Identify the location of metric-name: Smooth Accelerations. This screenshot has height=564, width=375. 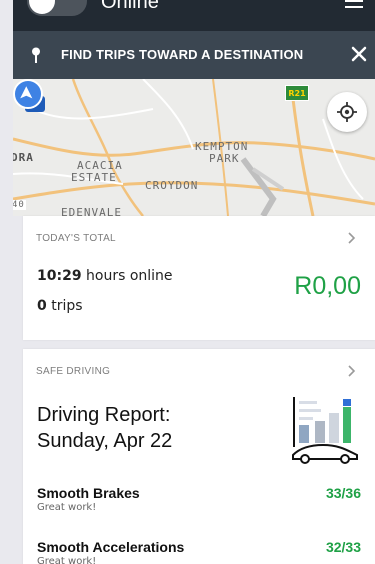
(111, 547).